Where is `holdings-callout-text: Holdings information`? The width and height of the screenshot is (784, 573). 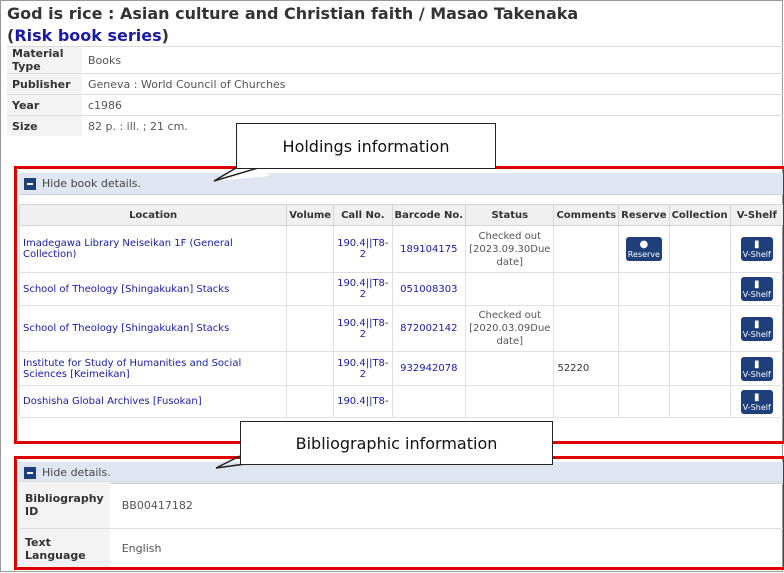 holdings-callout-text: Holdings information is located at coordinates (366, 146).